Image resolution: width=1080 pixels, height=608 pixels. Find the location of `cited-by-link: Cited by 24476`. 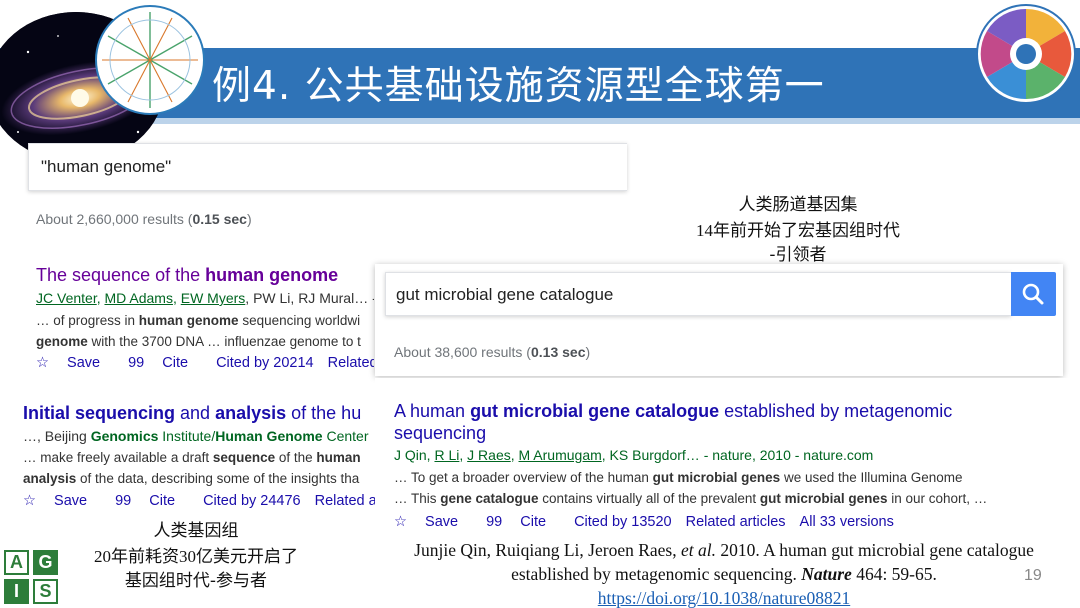

cited-by-link: Cited by 24476 is located at coordinates (252, 501).